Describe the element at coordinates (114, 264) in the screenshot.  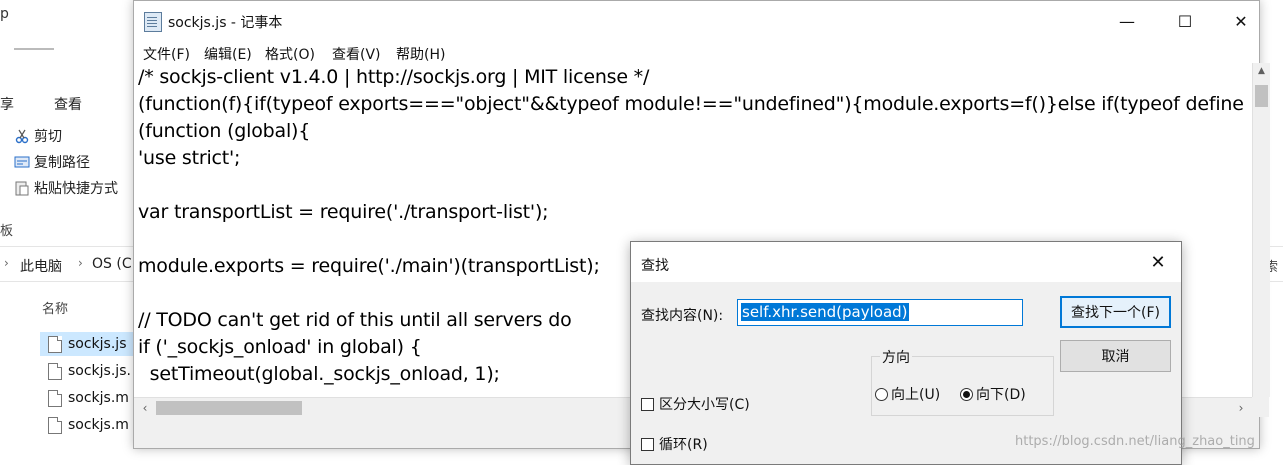
I see `breadcrumb-os-drive: OS (C:` at that location.